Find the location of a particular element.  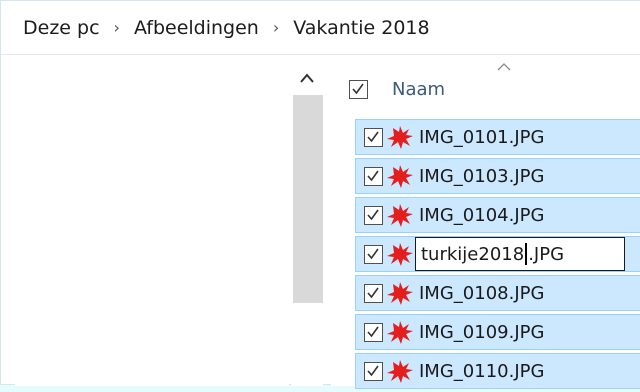

file-row: IMG_0110.JPG is located at coordinates (497, 371).